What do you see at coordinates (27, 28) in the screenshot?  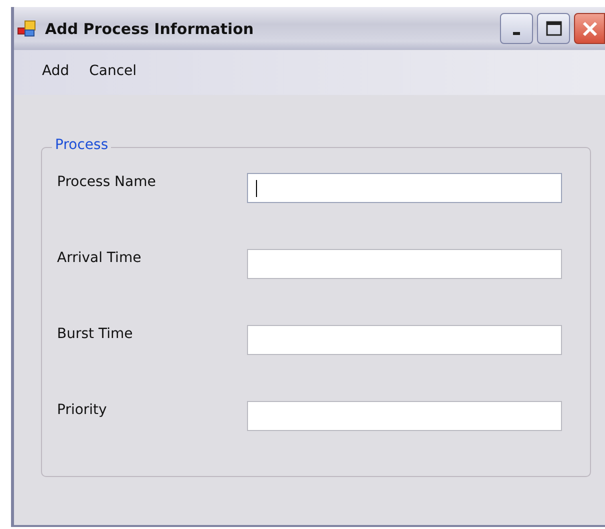 I see `app-icon` at bounding box center [27, 28].